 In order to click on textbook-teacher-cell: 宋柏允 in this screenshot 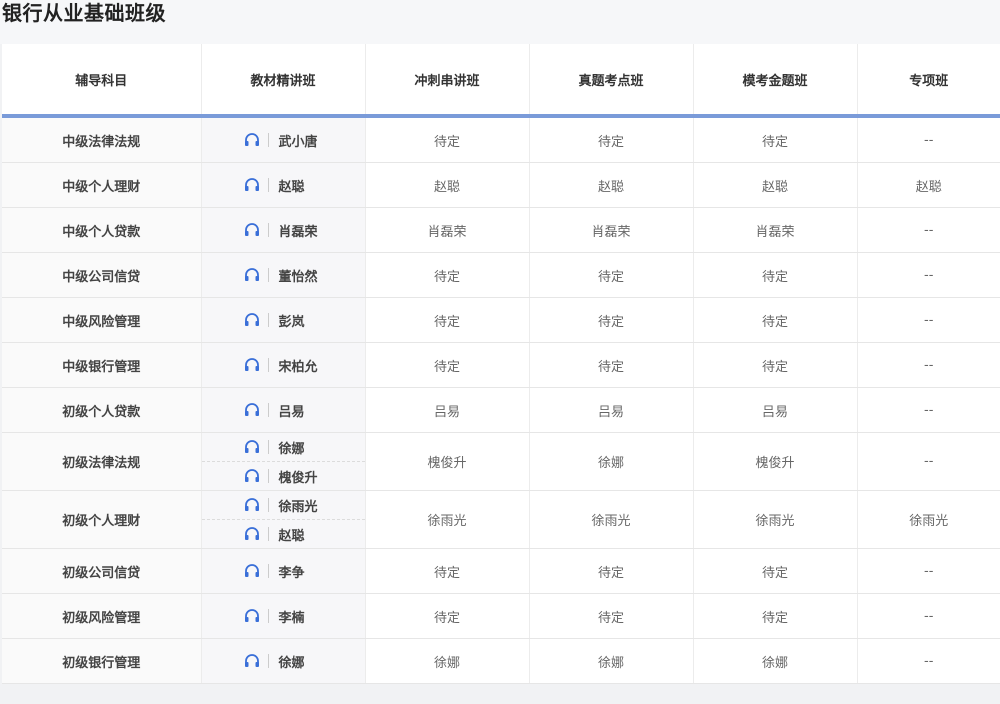, I will do `click(283, 365)`.